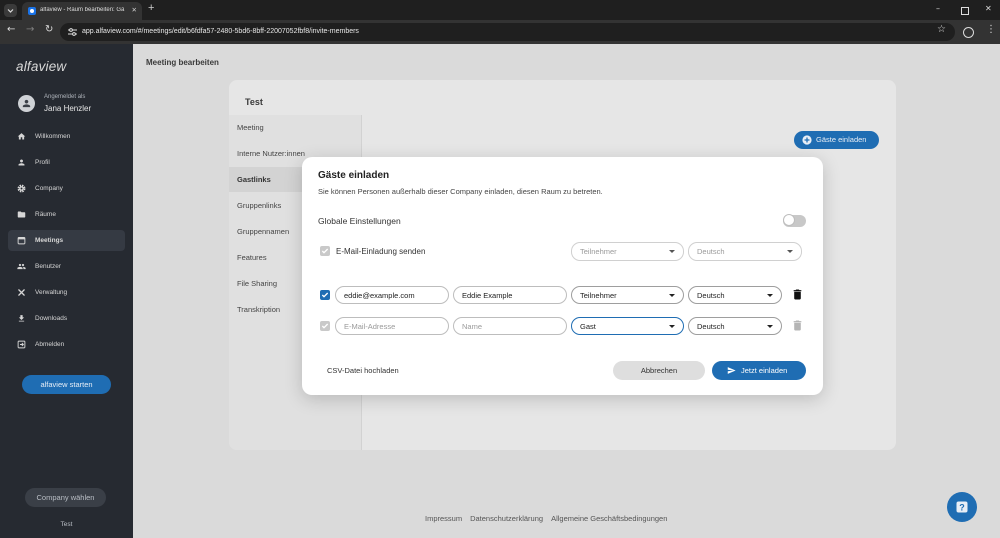 This screenshot has width=1000, height=538. What do you see at coordinates (609, 518) in the screenshot?
I see `terms-link: Allgemeine Geschäftsbedingungen` at bounding box center [609, 518].